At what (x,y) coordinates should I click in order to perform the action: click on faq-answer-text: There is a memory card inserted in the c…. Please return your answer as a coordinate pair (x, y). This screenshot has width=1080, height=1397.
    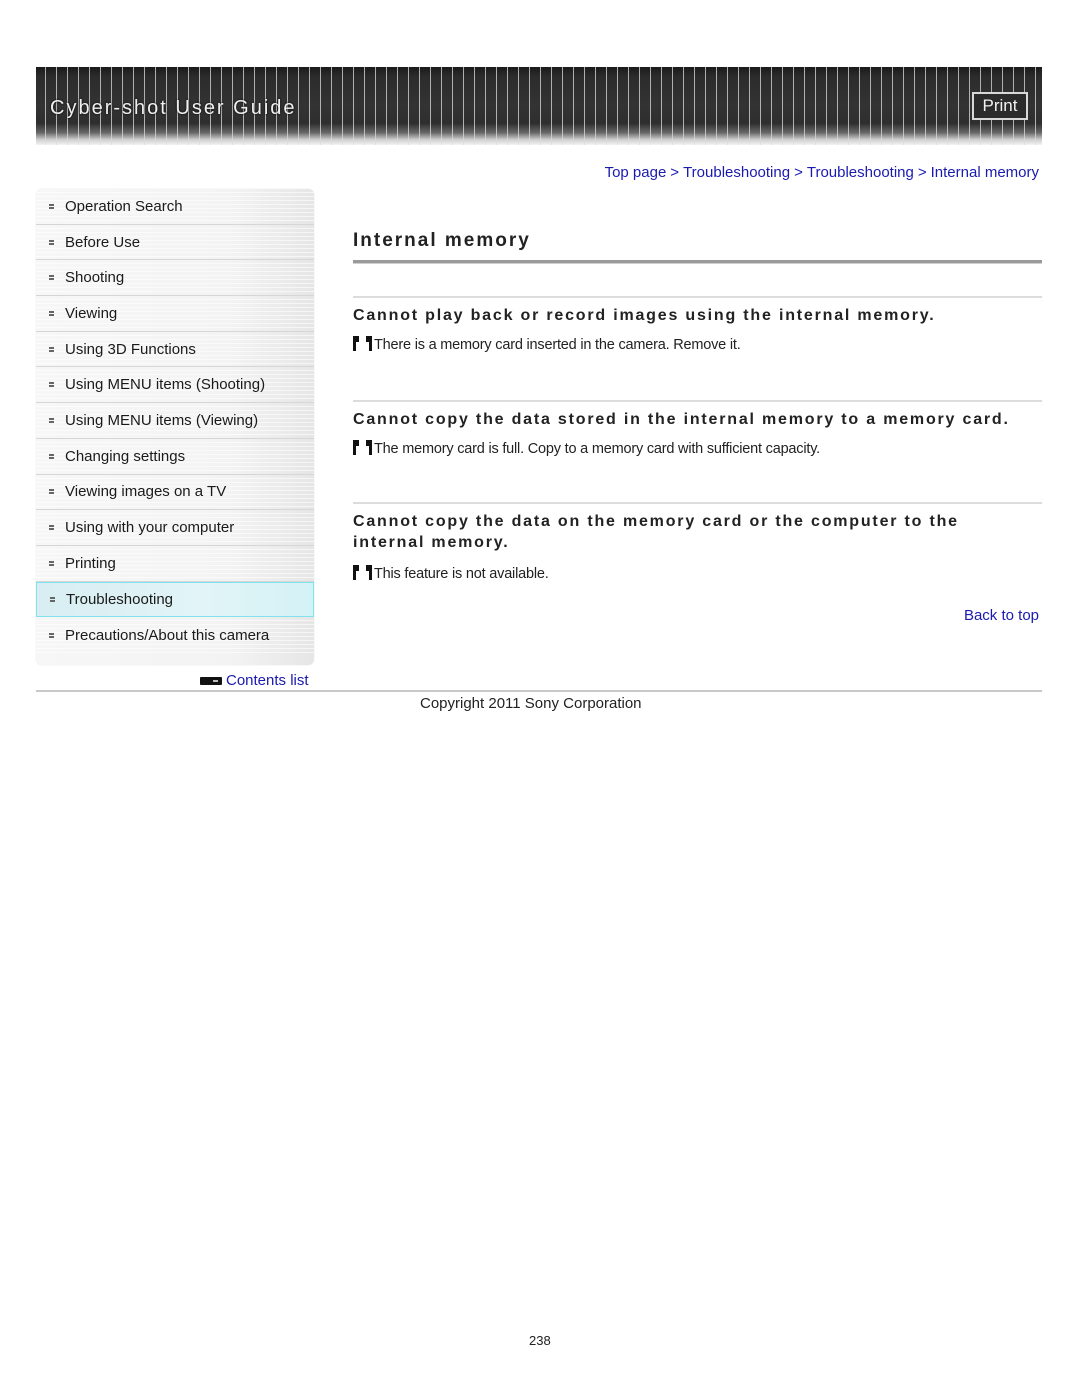
    Looking at the image, I should click on (557, 344).